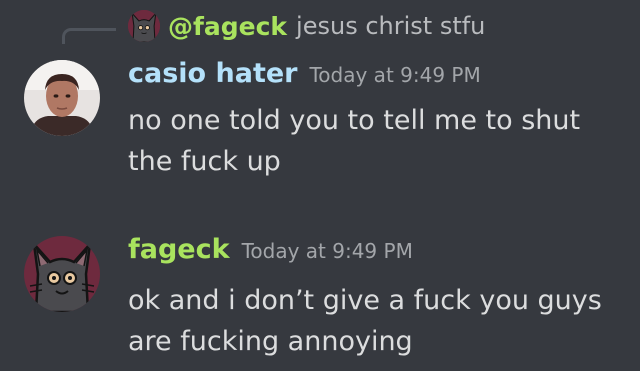 The height and width of the screenshot is (371, 640). I want to click on reply-author: @fageck, so click(227, 26).